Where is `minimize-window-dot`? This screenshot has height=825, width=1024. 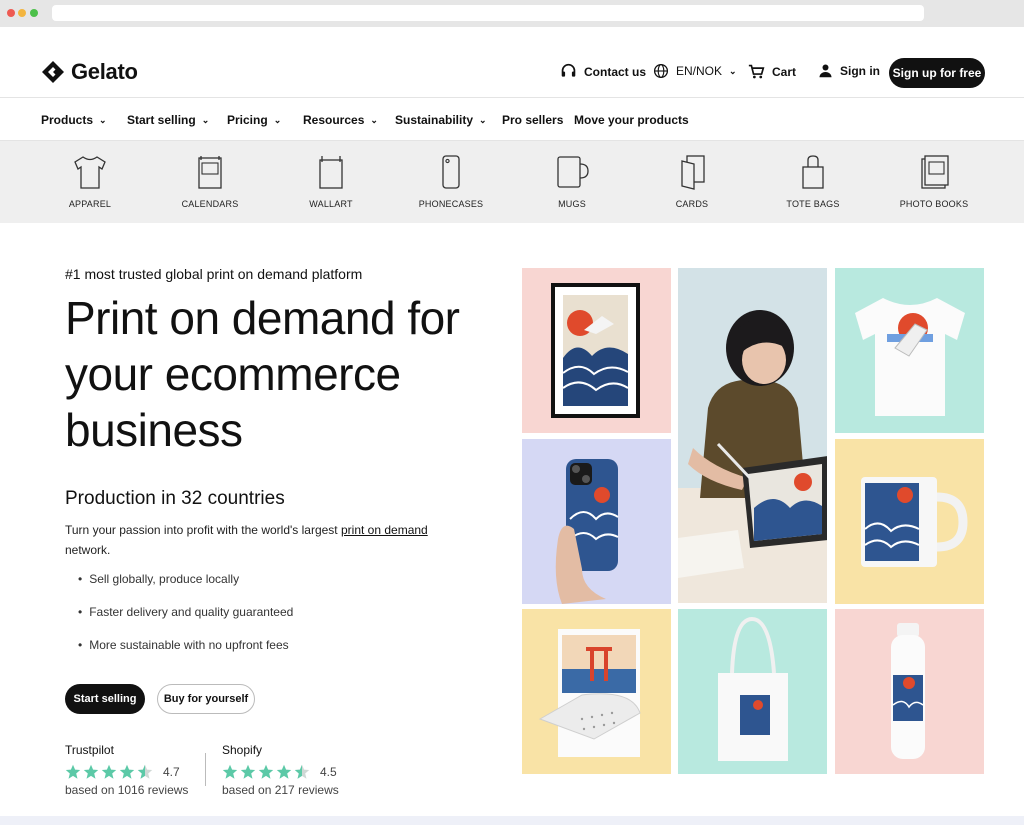
minimize-window-dot is located at coordinates (22, 13).